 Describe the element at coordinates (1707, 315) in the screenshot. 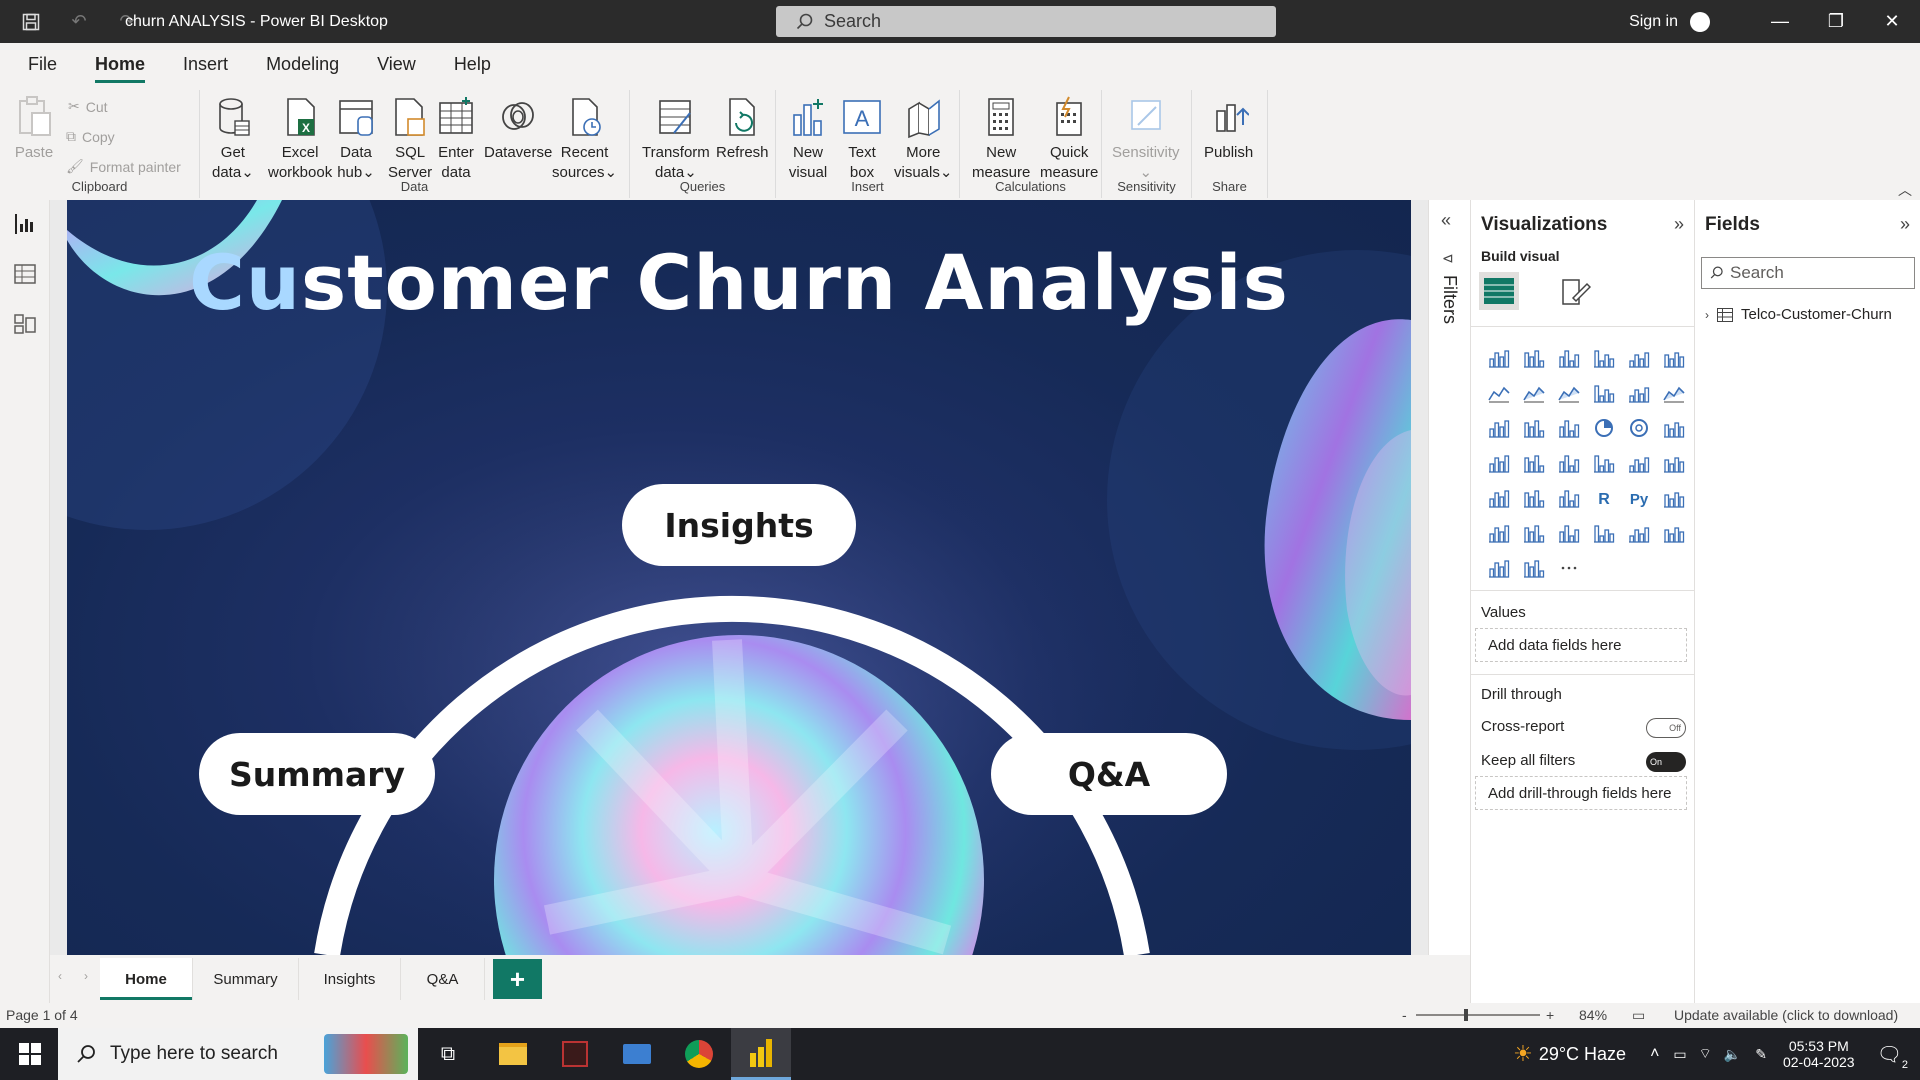

I see `chevron-right-icon: ›` at that location.